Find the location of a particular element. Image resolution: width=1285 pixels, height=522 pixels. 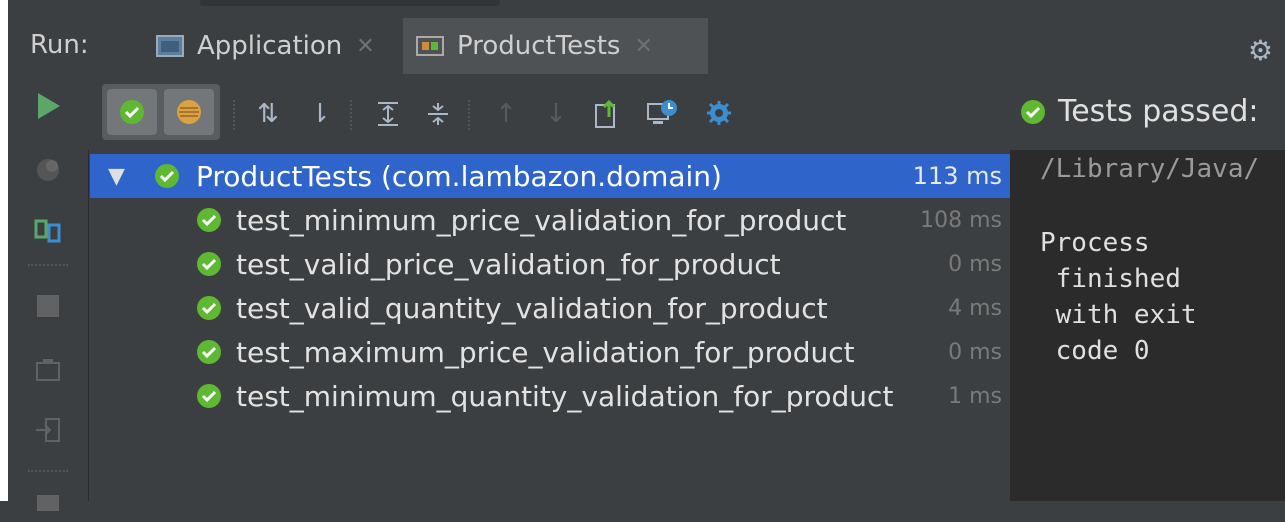

tab-application-label: Application is located at coordinates (270, 46).